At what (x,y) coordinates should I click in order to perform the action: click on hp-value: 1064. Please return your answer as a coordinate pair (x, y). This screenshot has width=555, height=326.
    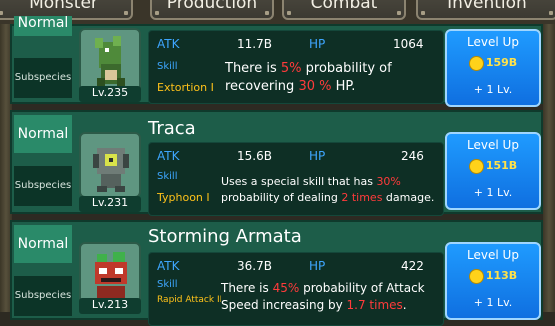
    Looking at the image, I should click on (408, 44).